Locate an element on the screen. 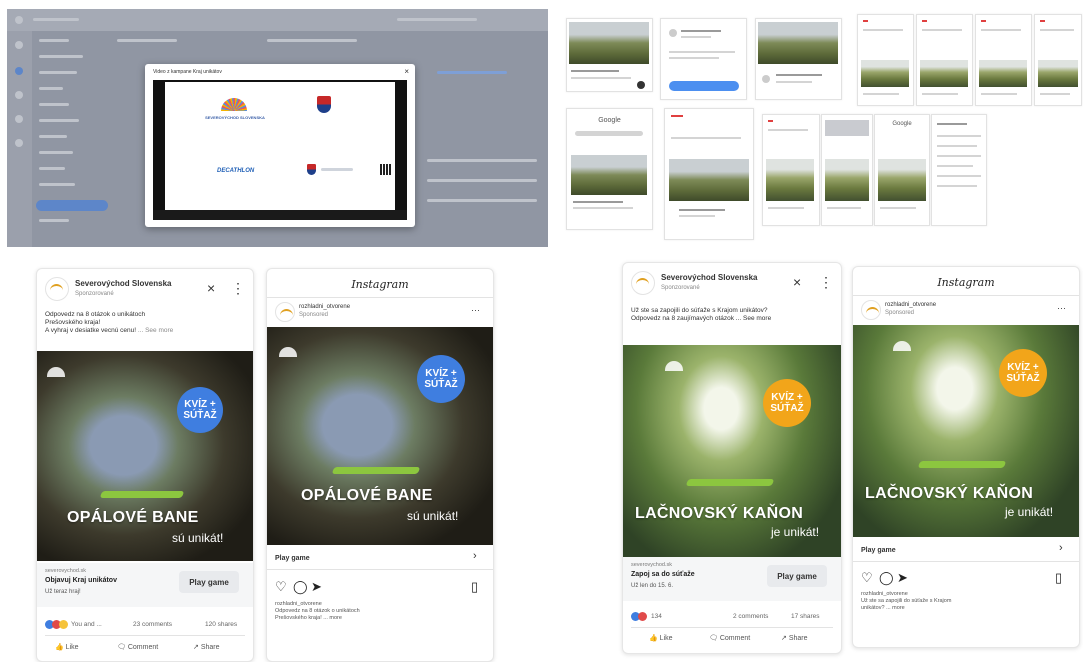 The width and height of the screenshot is (1083, 662). see-more-link: ... See more is located at coordinates (155, 330).